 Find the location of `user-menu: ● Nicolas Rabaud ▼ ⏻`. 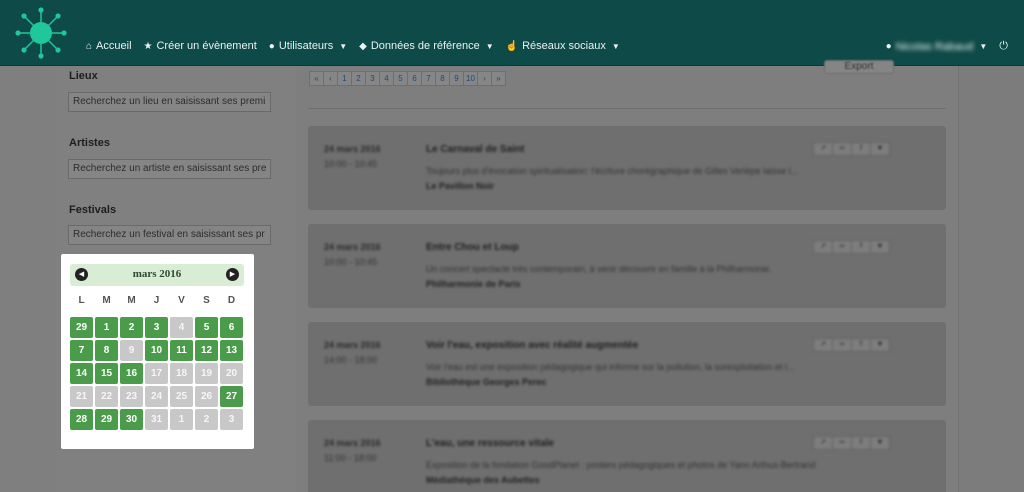

user-menu: ● Nicolas Rabaud ▼ ⏻ is located at coordinates (947, 46).